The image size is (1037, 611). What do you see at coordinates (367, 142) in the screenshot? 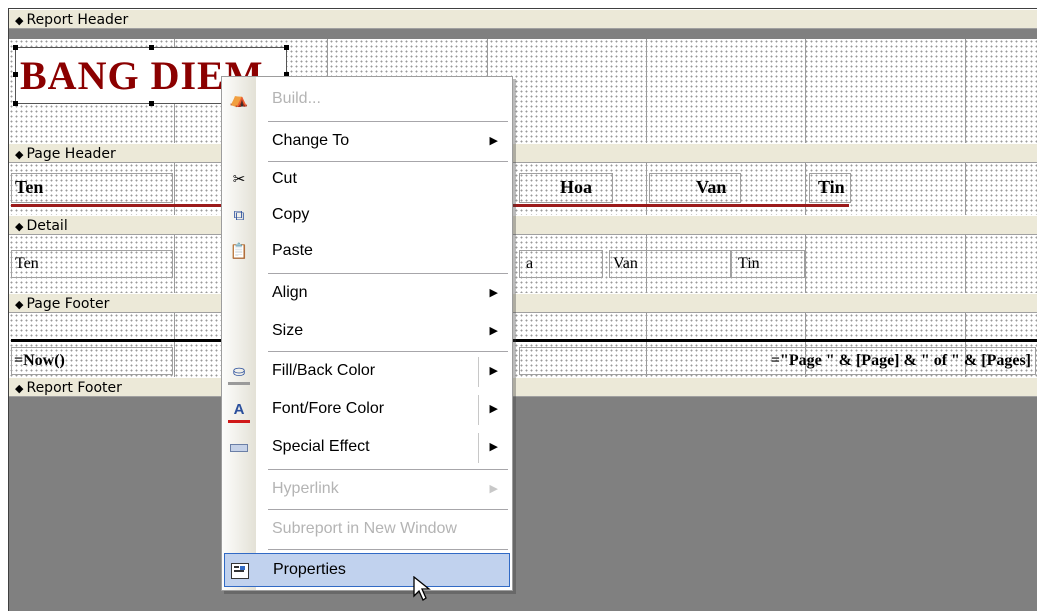
I see `menu-item-change-to: Change To ▶` at bounding box center [367, 142].